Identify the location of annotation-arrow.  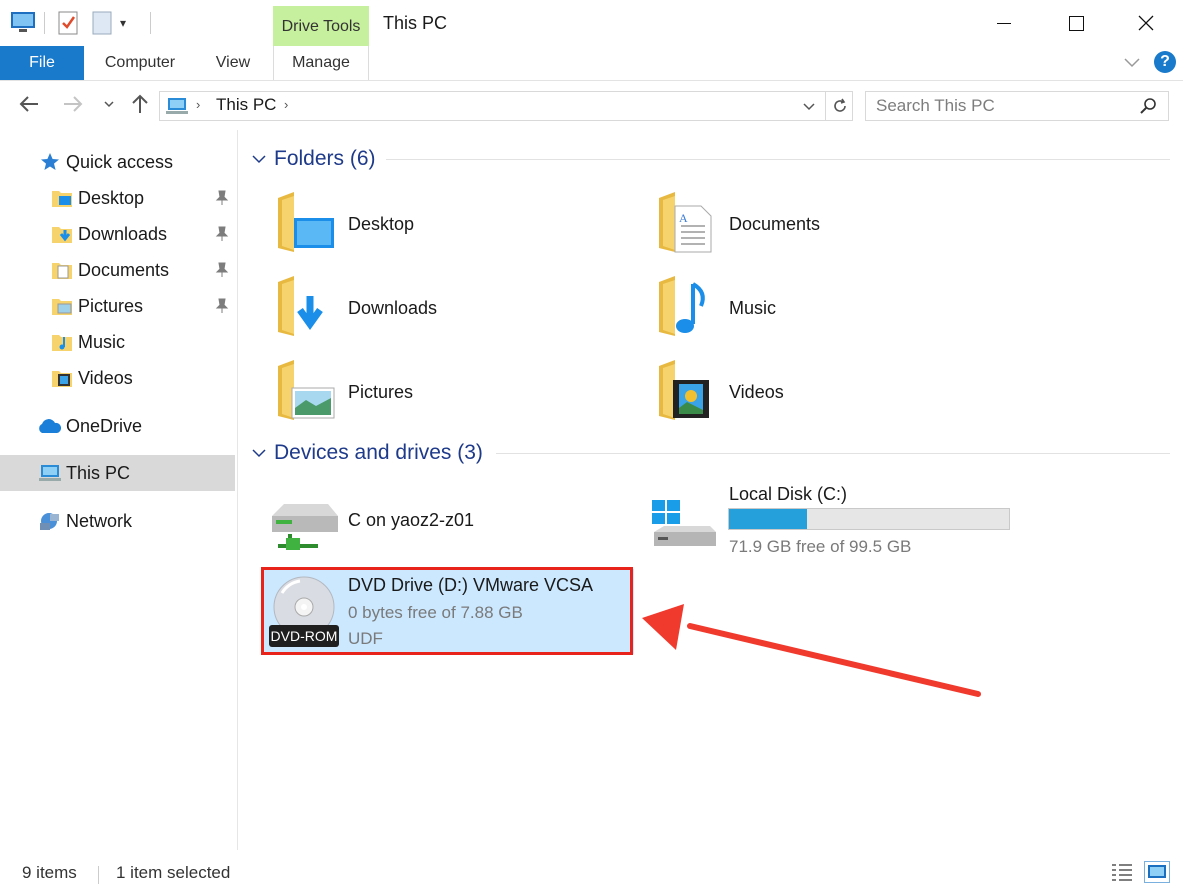
(811, 650).